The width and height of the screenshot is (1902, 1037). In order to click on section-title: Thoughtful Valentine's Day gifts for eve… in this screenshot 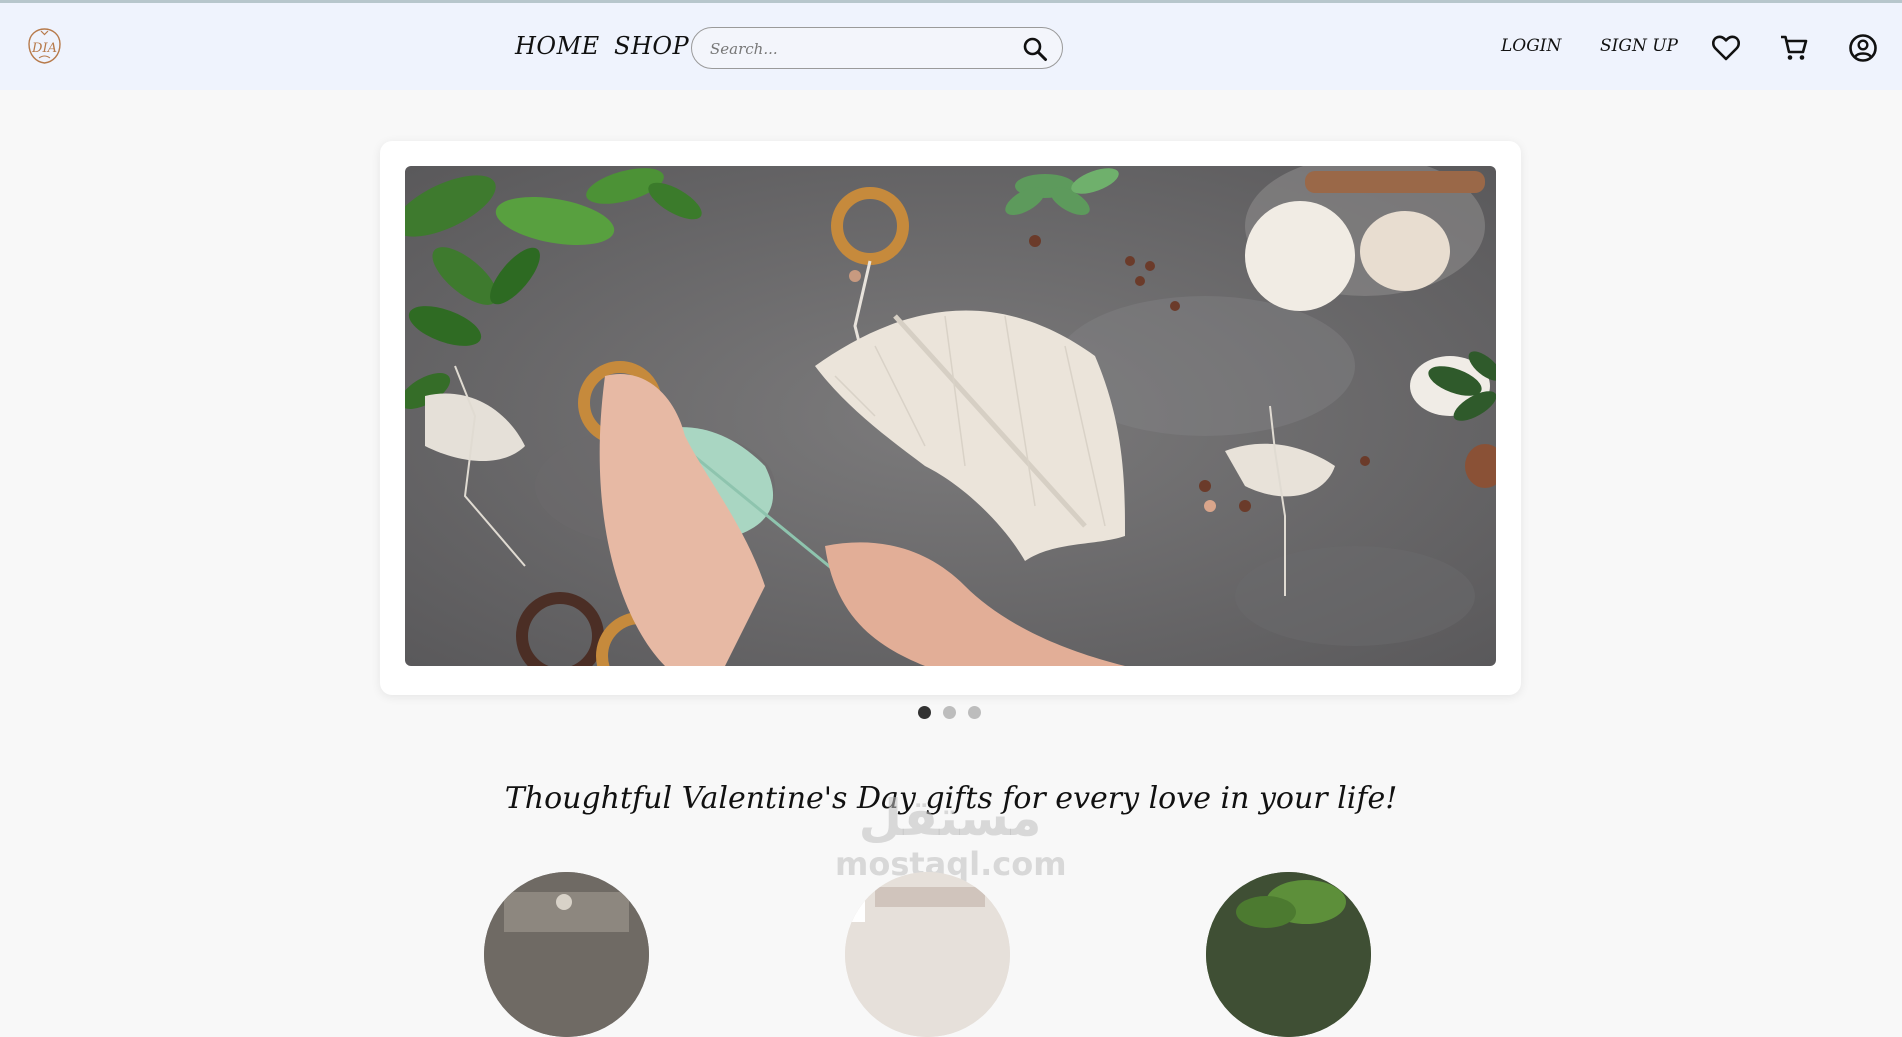, I will do `click(951, 798)`.